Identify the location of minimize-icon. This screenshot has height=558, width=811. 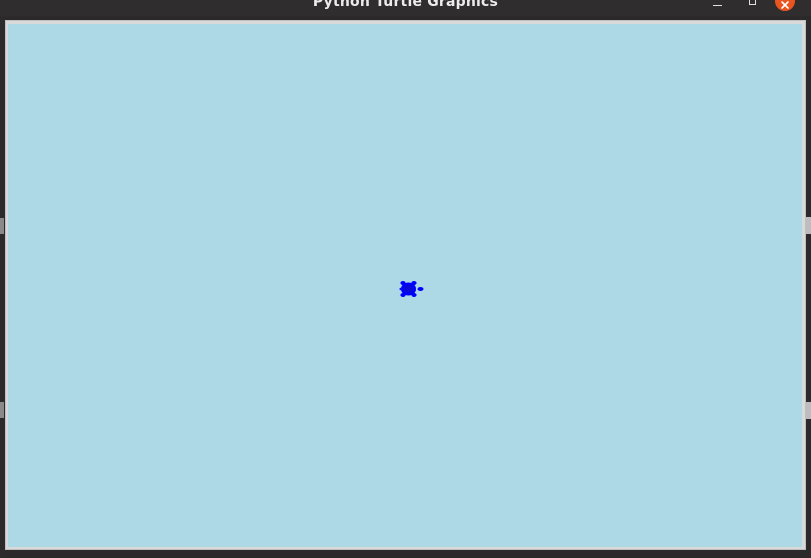
(717, 5).